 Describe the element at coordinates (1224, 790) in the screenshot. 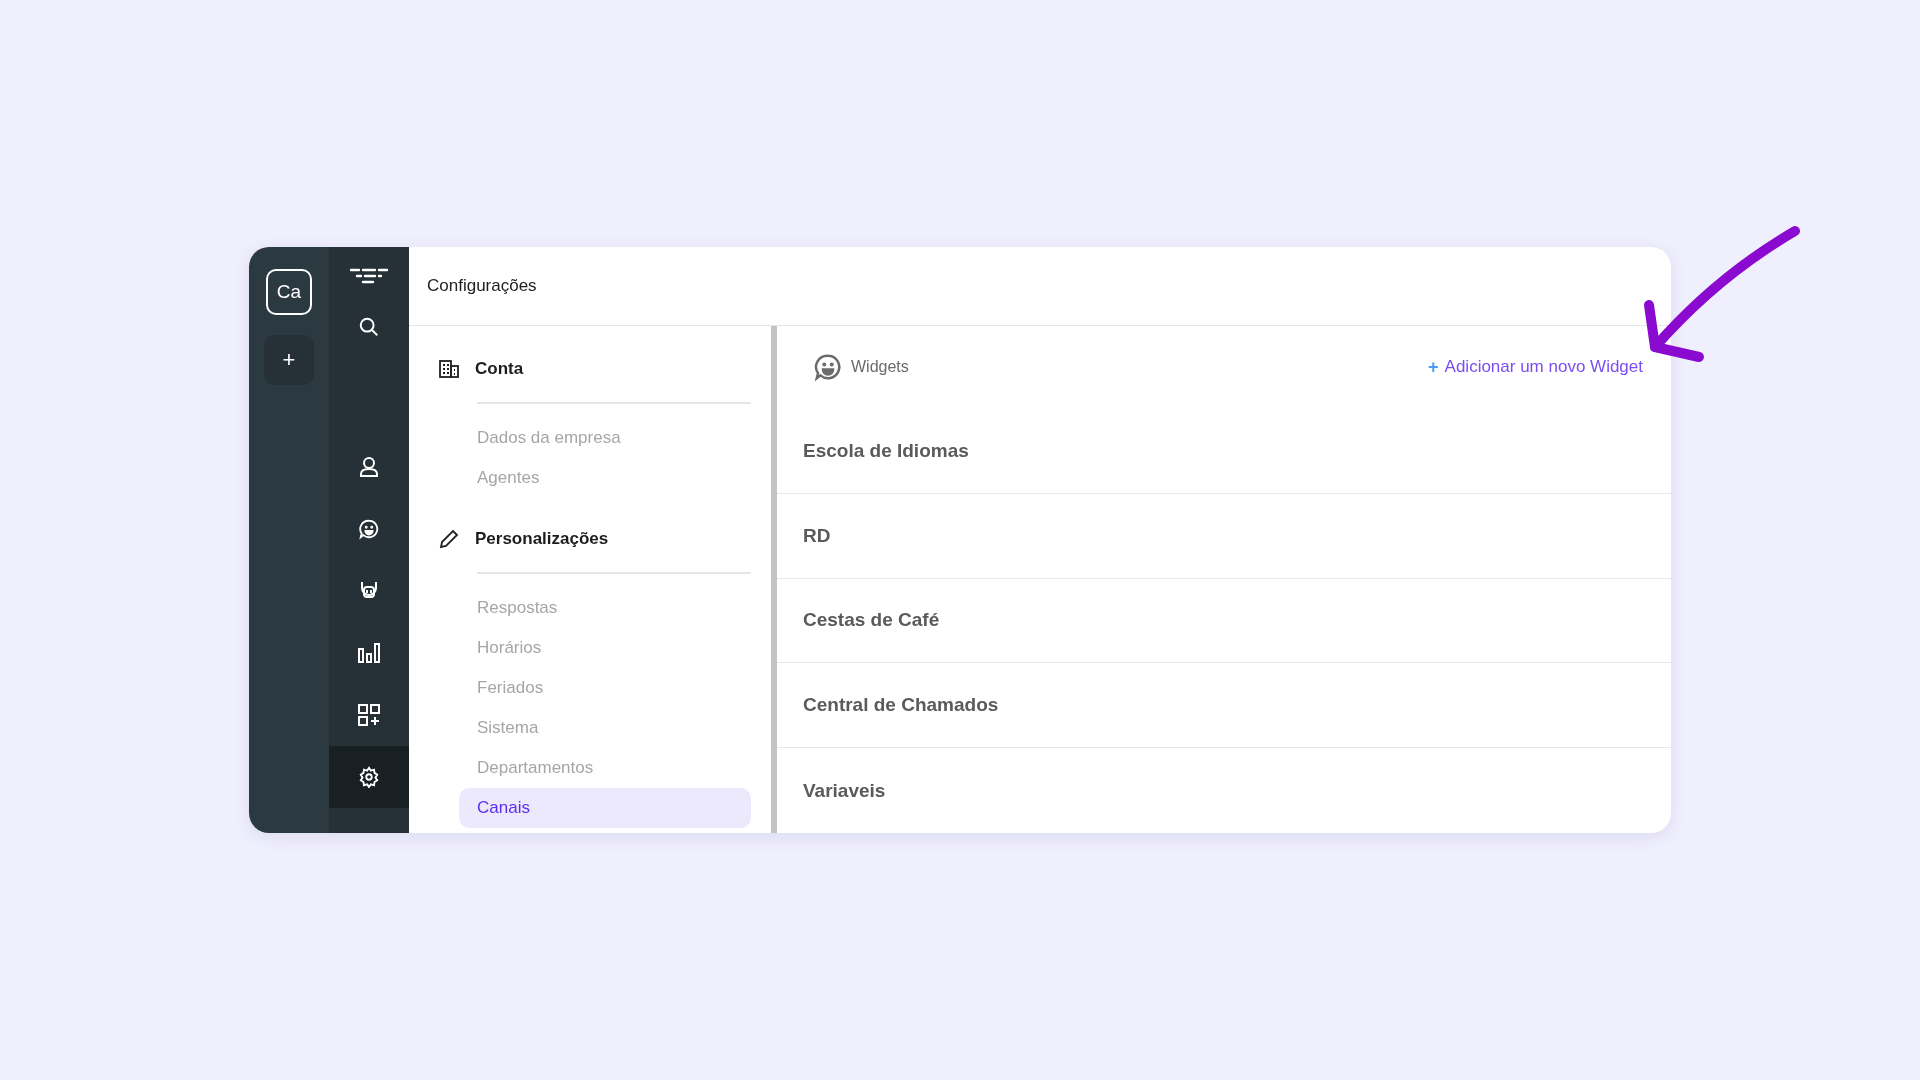

I see `widget-row: Variaveis` at that location.